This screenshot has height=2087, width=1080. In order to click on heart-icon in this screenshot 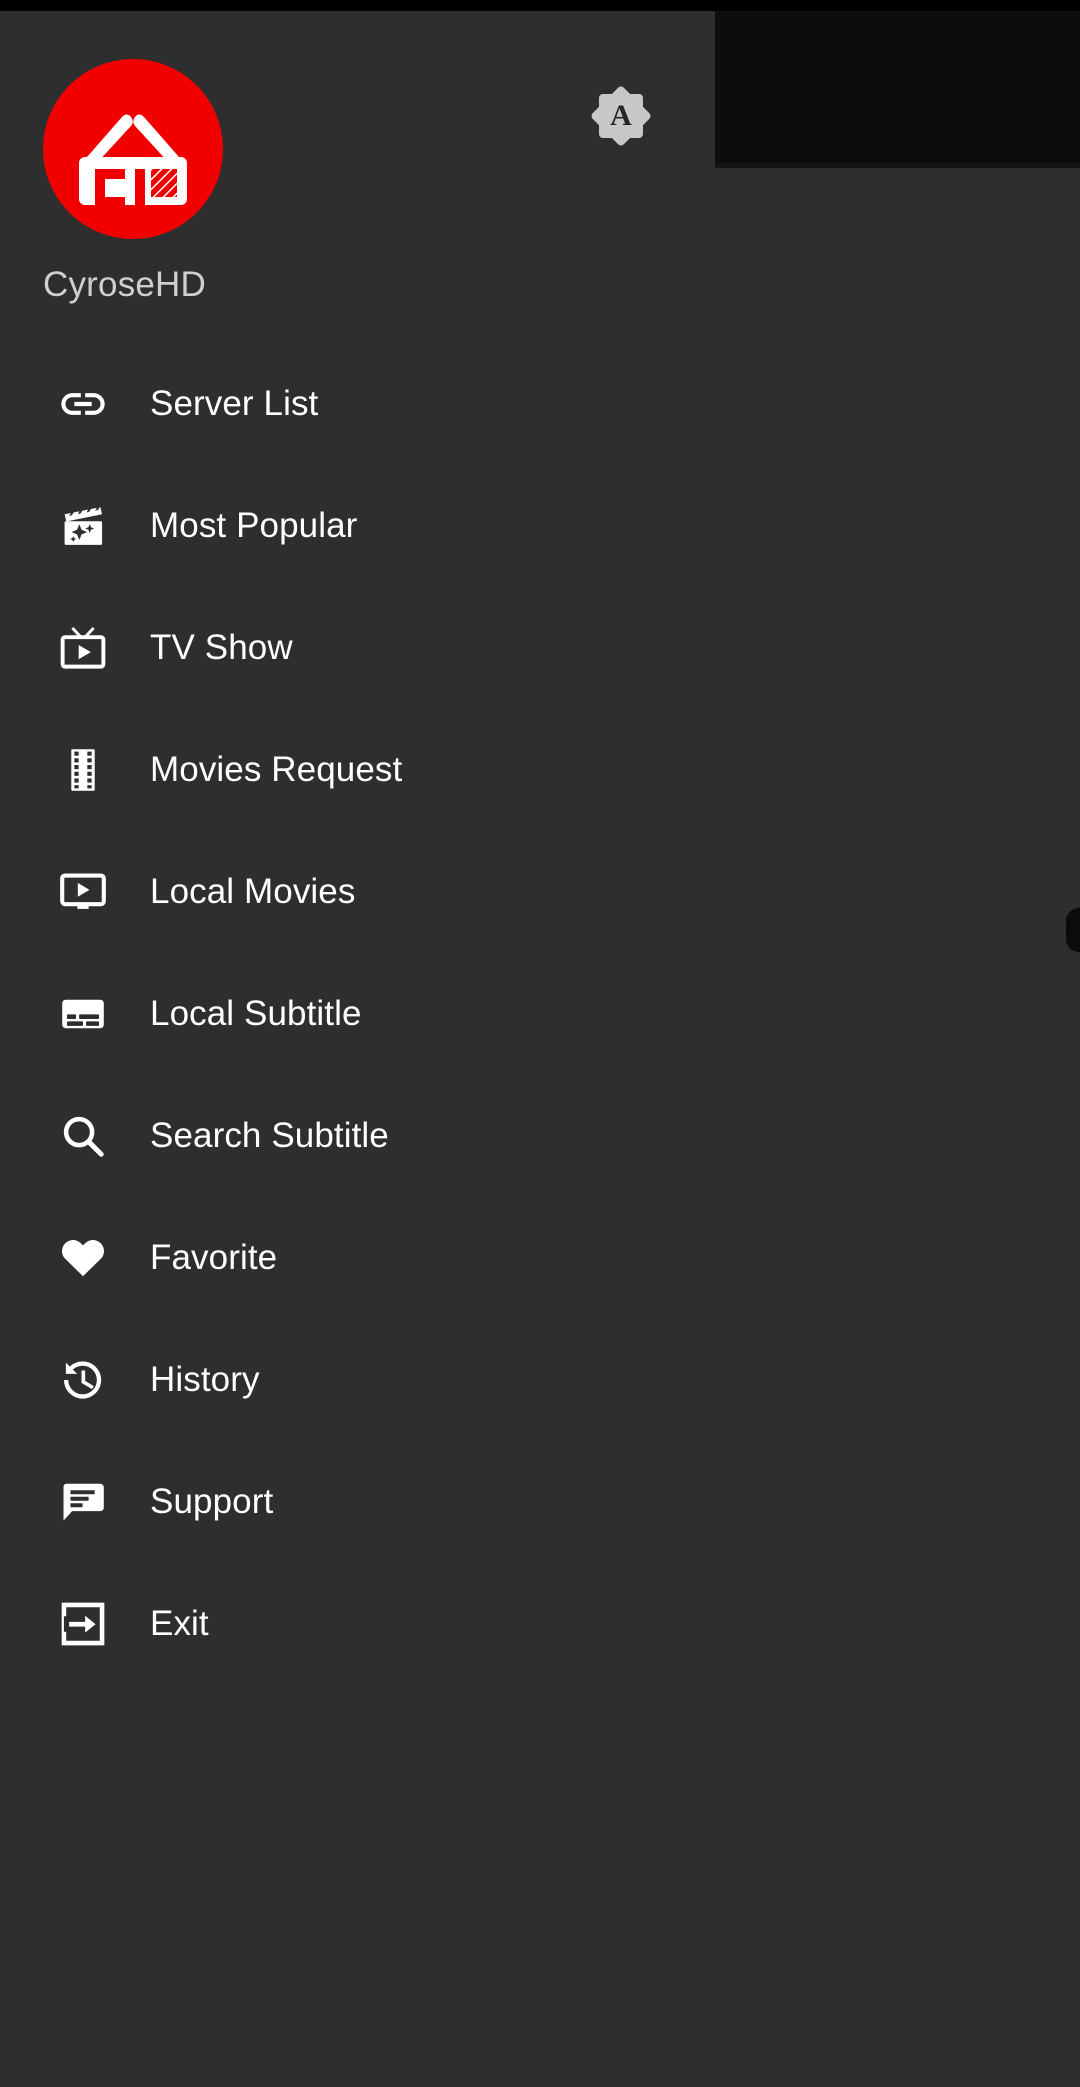, I will do `click(83, 1258)`.